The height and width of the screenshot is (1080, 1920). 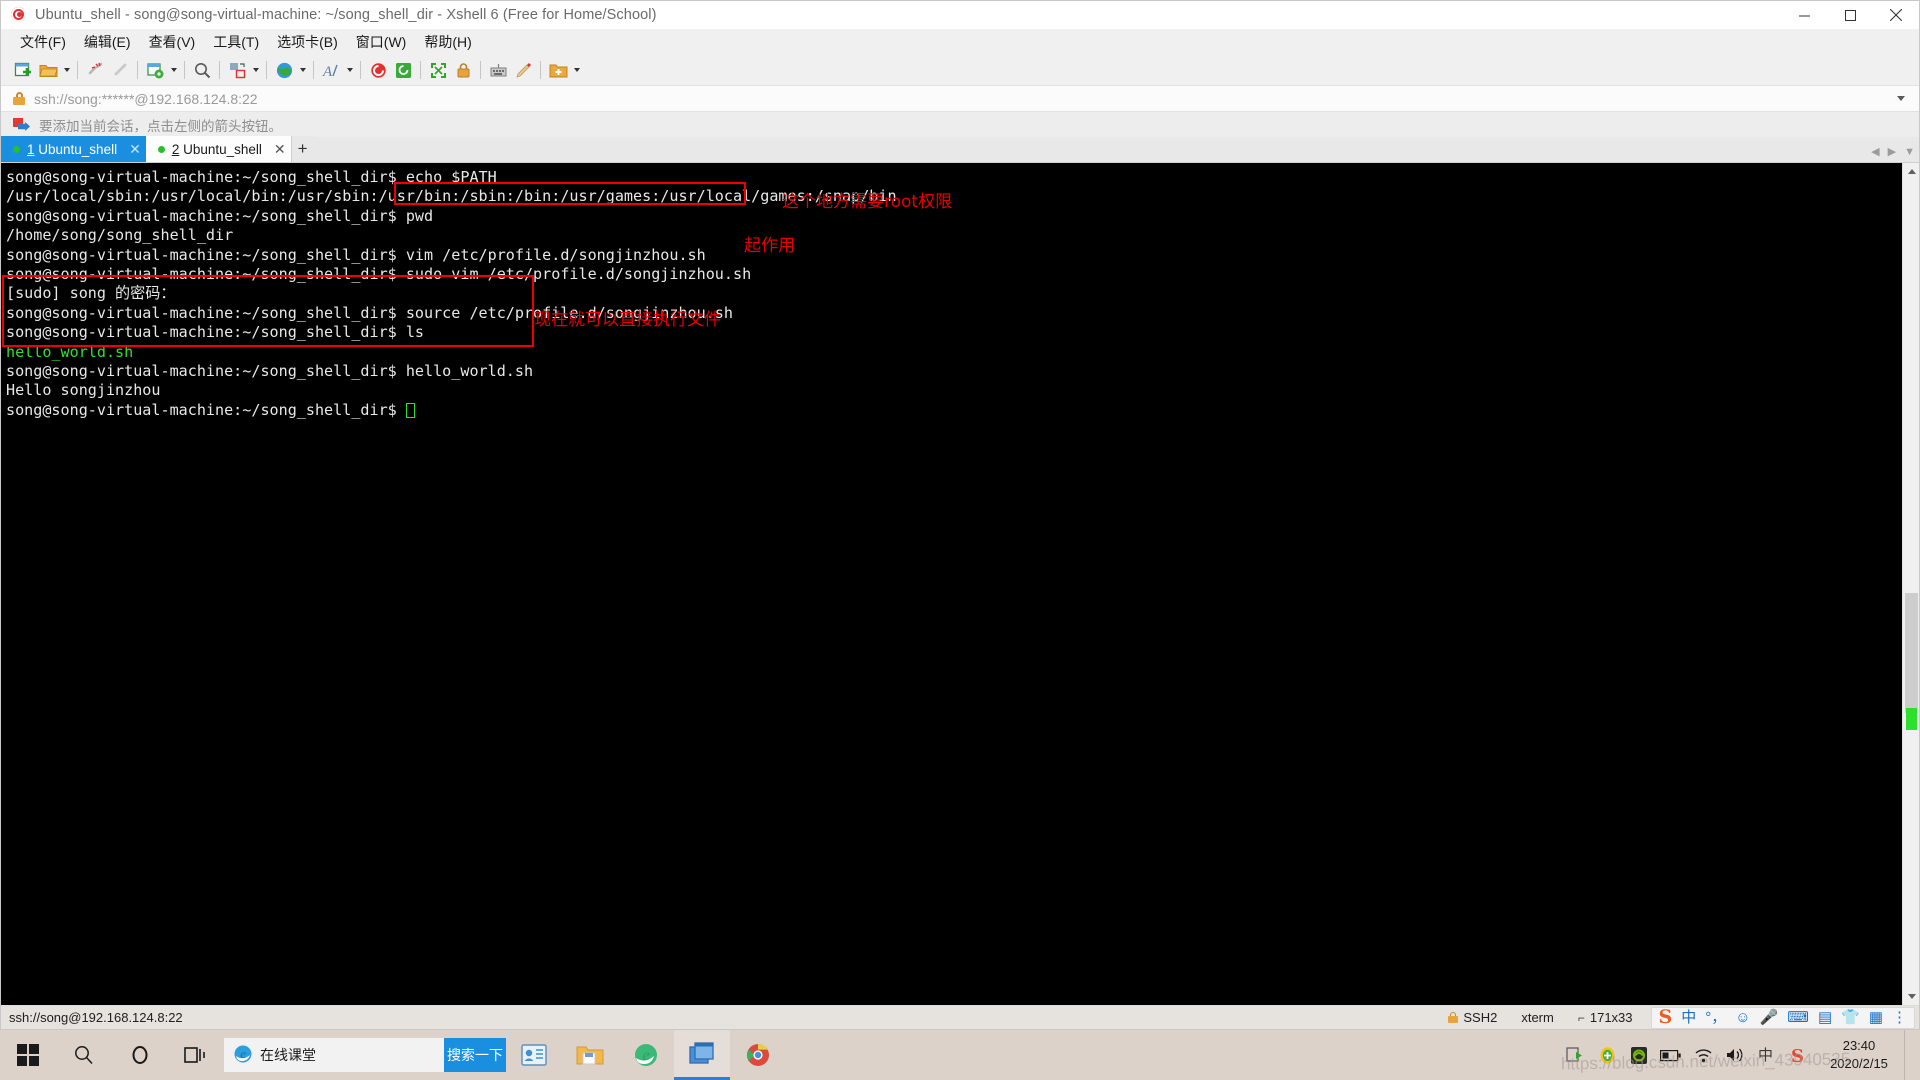 I want to click on scroll-up-icon, so click(x=1911, y=171).